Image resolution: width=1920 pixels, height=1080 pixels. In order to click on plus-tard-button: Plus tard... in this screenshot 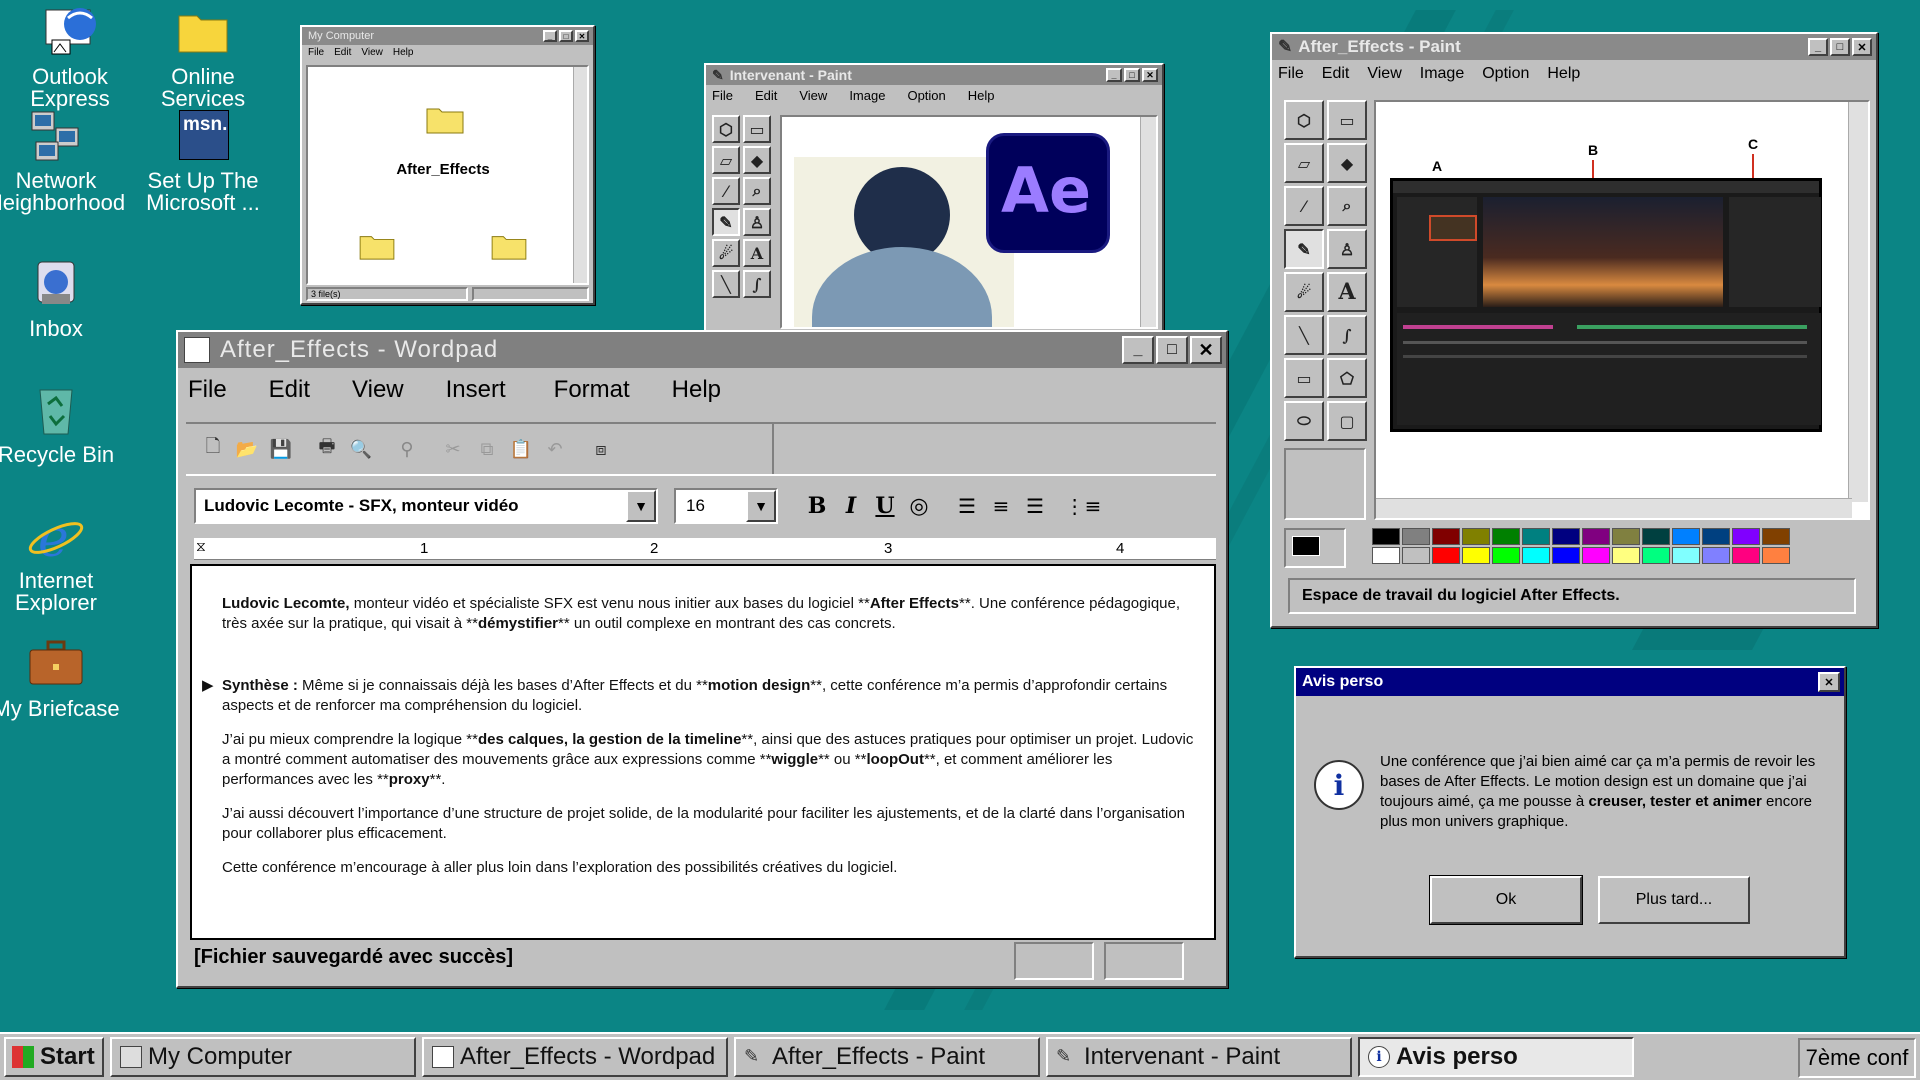, I will do `click(1674, 900)`.